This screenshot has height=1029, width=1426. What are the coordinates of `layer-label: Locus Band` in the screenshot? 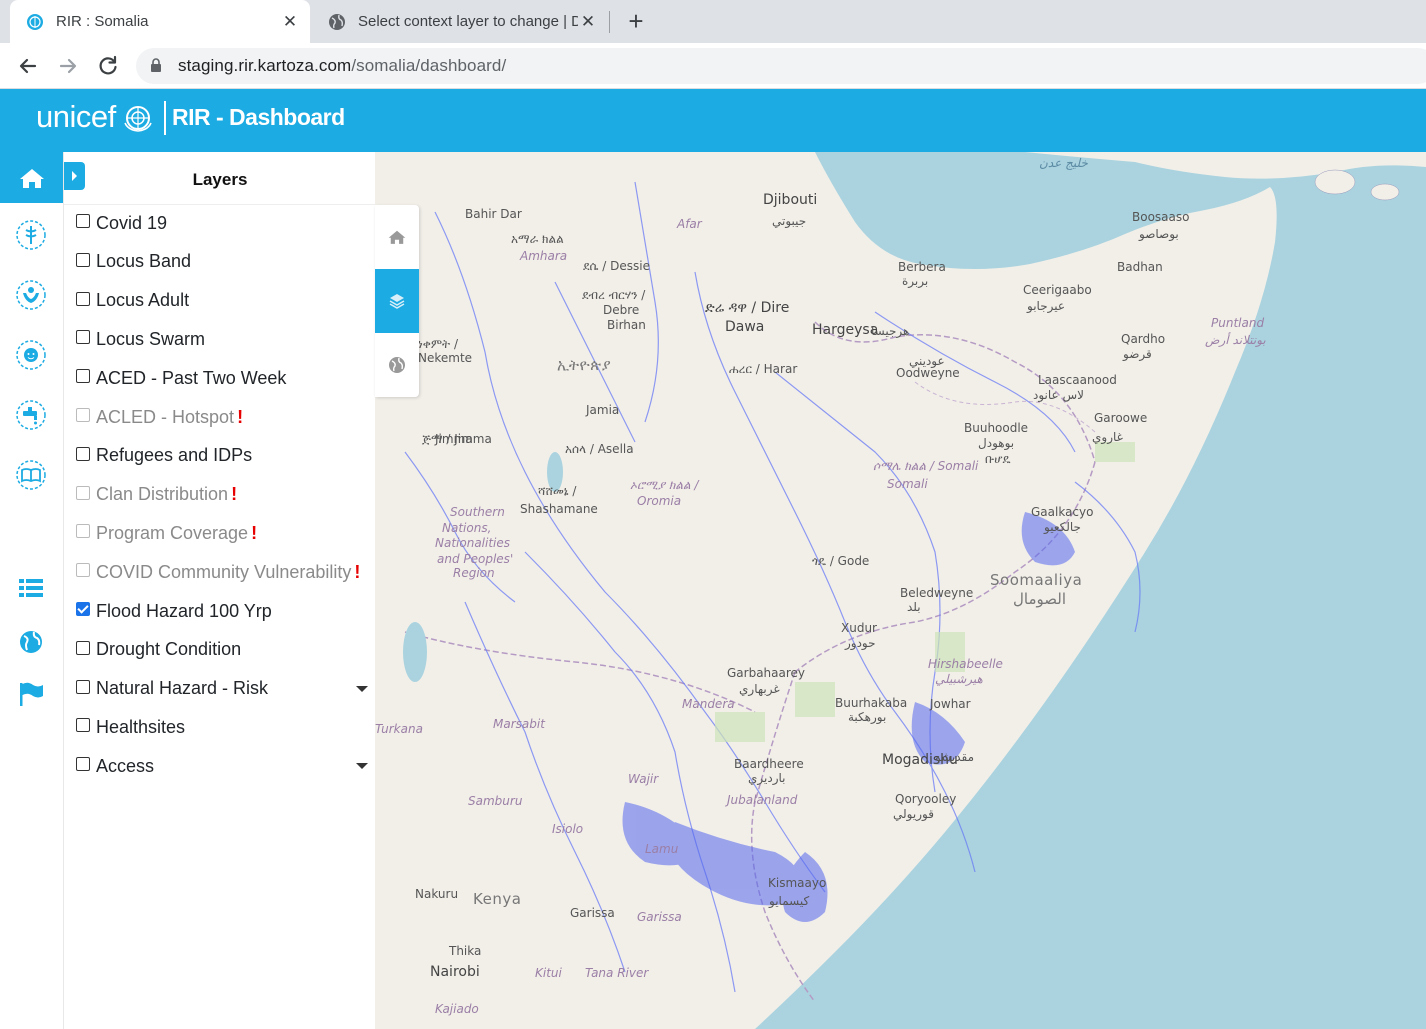 It's located at (144, 261).